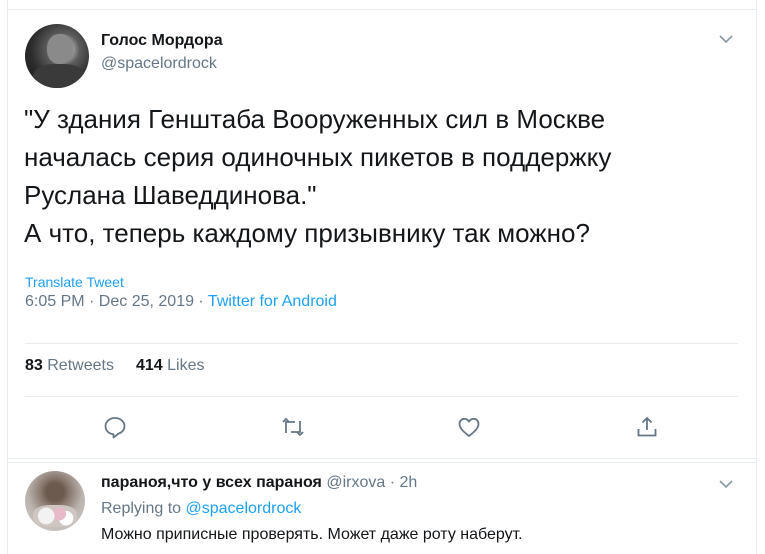  Describe the element at coordinates (244, 508) in the screenshot. I see `replying-to-link: @spacelordrock` at that location.